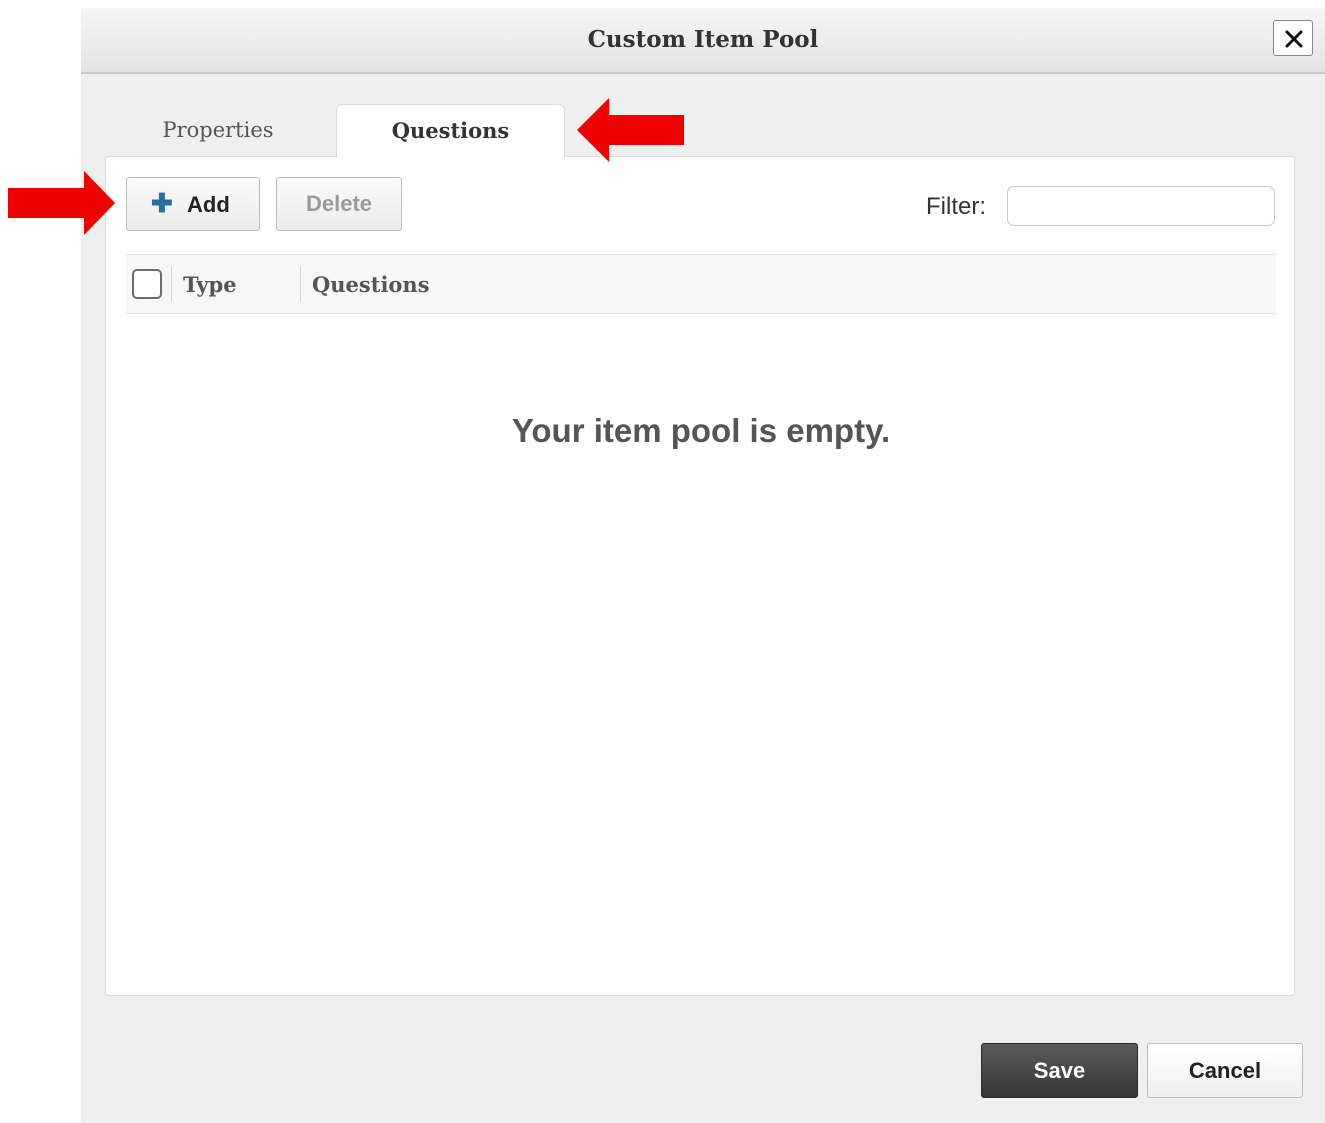 The height and width of the screenshot is (1123, 1325). Describe the element at coordinates (956, 206) in the screenshot. I see `filter-label: Filter:` at that location.